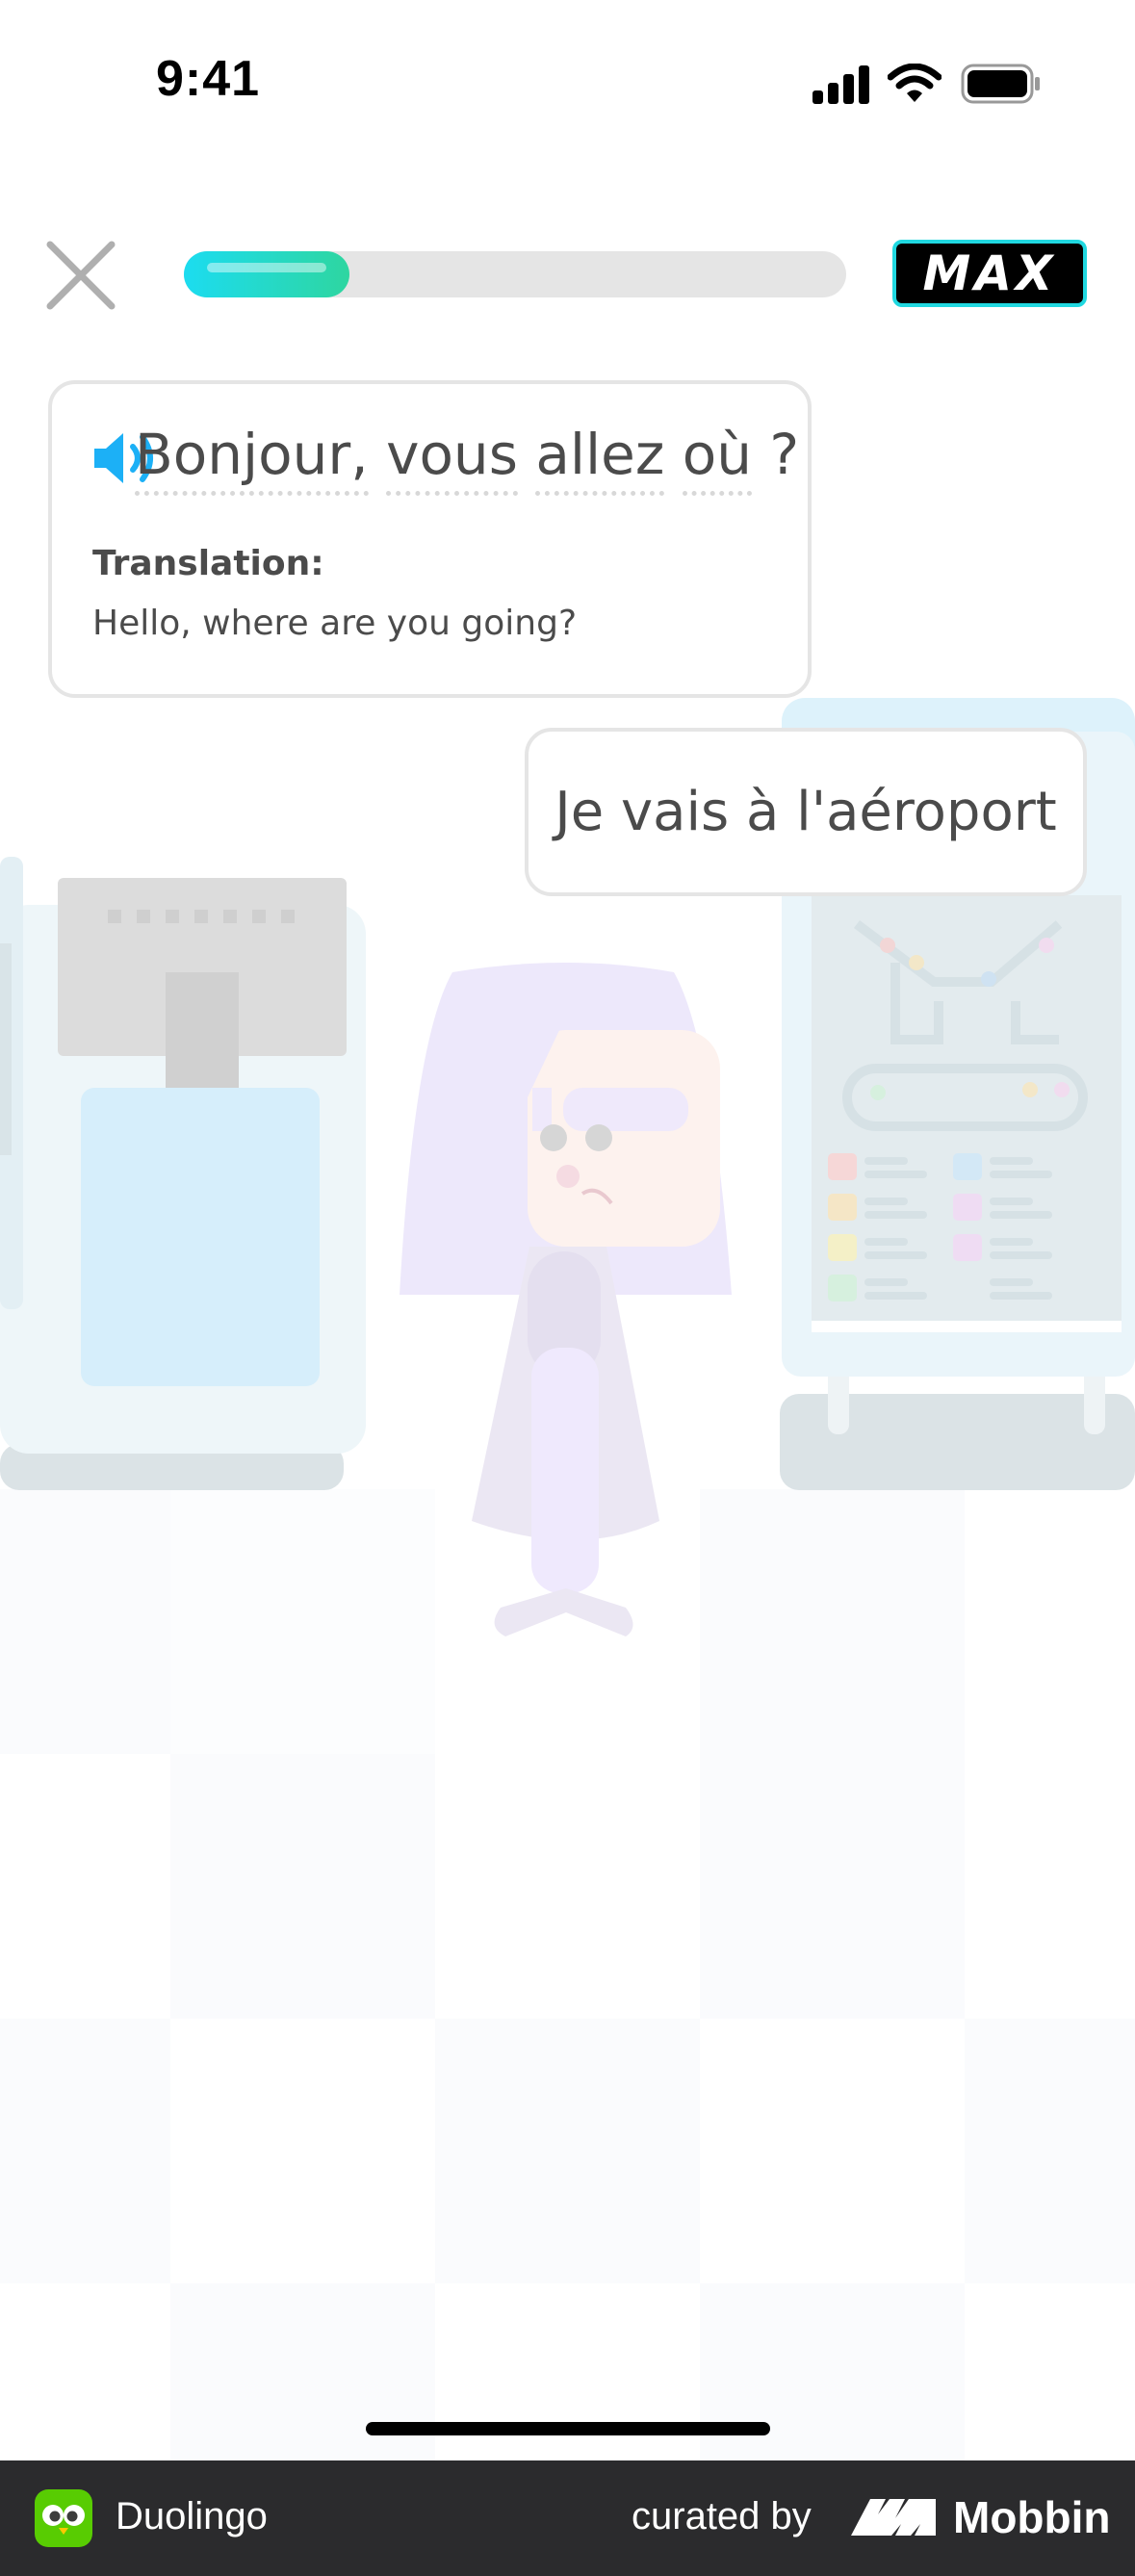  Describe the element at coordinates (208, 563) in the screenshot. I see `translation-label: Translation:` at that location.